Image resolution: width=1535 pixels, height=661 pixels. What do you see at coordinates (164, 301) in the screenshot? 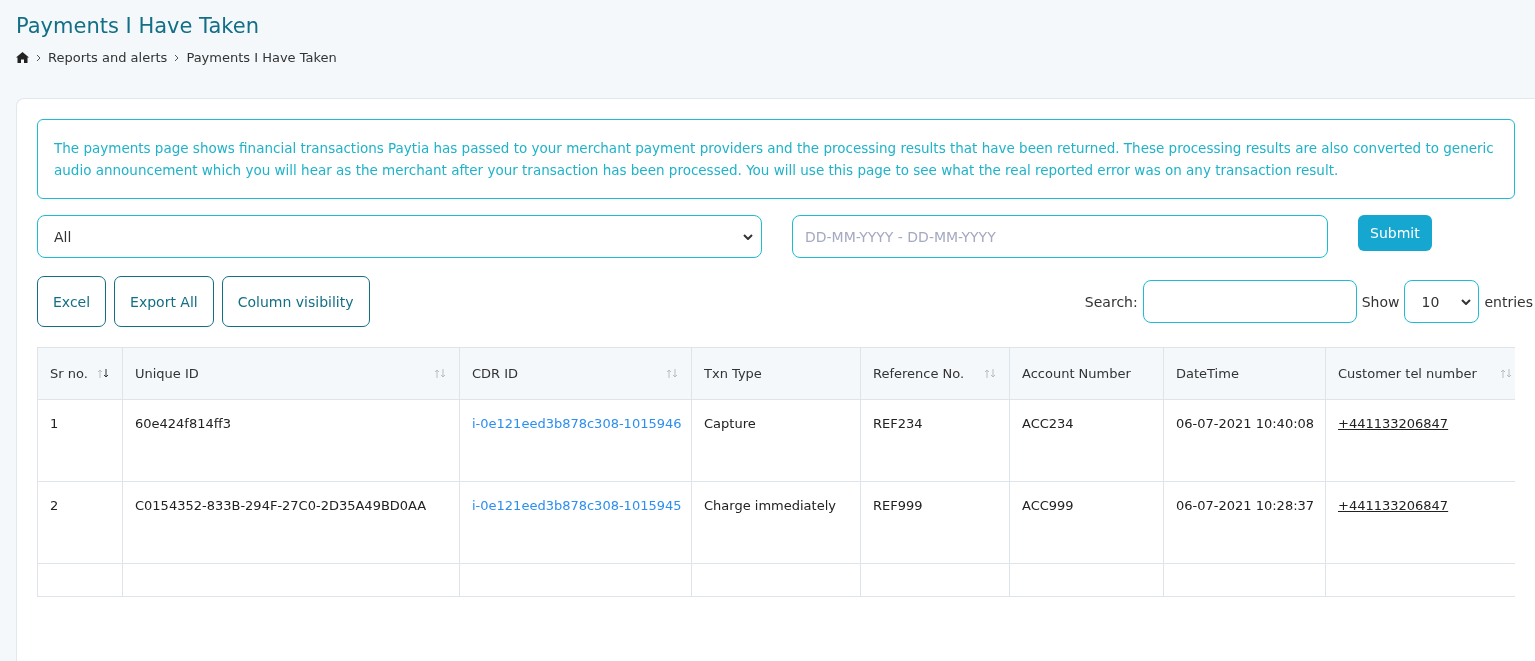
I see `export-button: Export All` at bounding box center [164, 301].